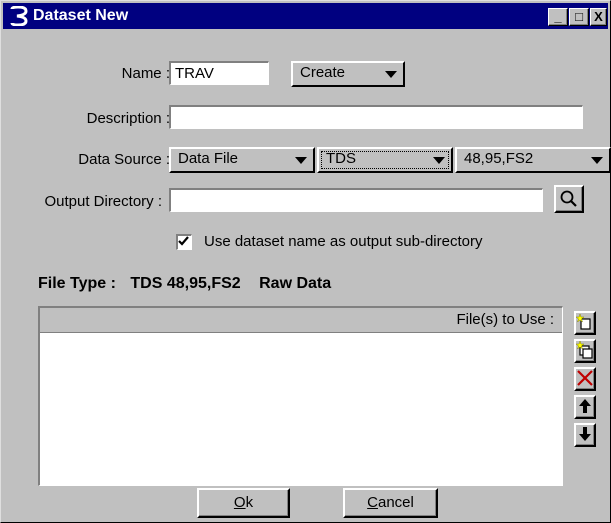 The width and height of the screenshot is (611, 523). I want to click on version-value: 48,95,FS2, so click(499, 158).